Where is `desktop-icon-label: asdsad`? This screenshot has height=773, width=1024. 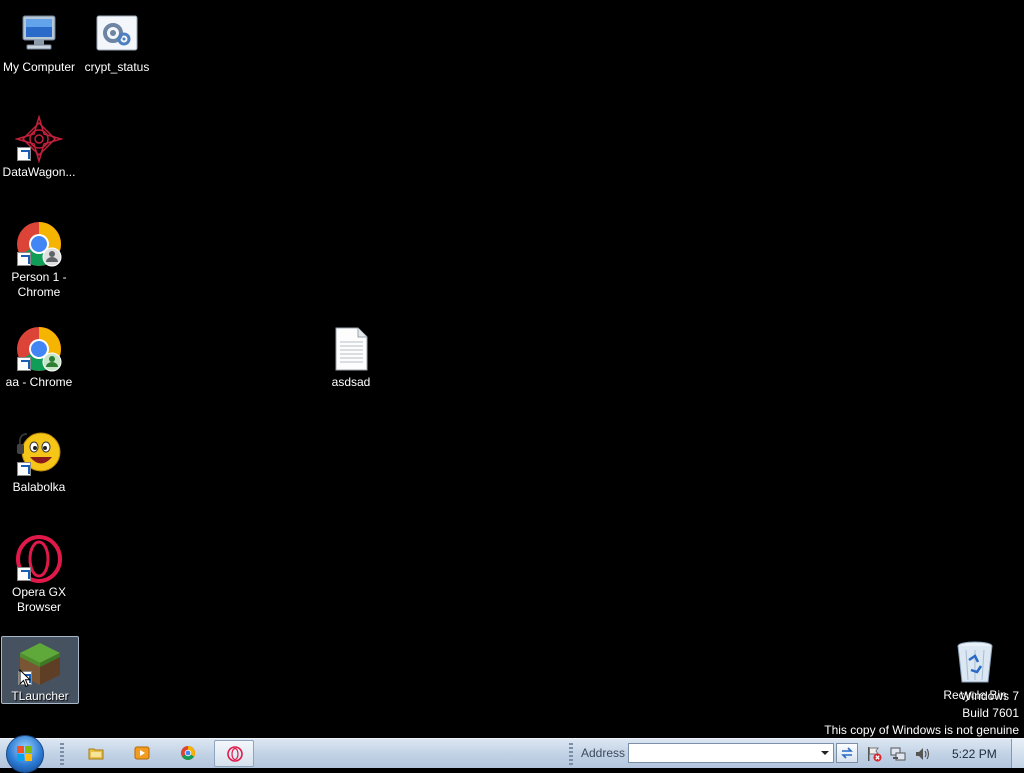
desktop-icon-label: asdsad is located at coordinates (351, 382).